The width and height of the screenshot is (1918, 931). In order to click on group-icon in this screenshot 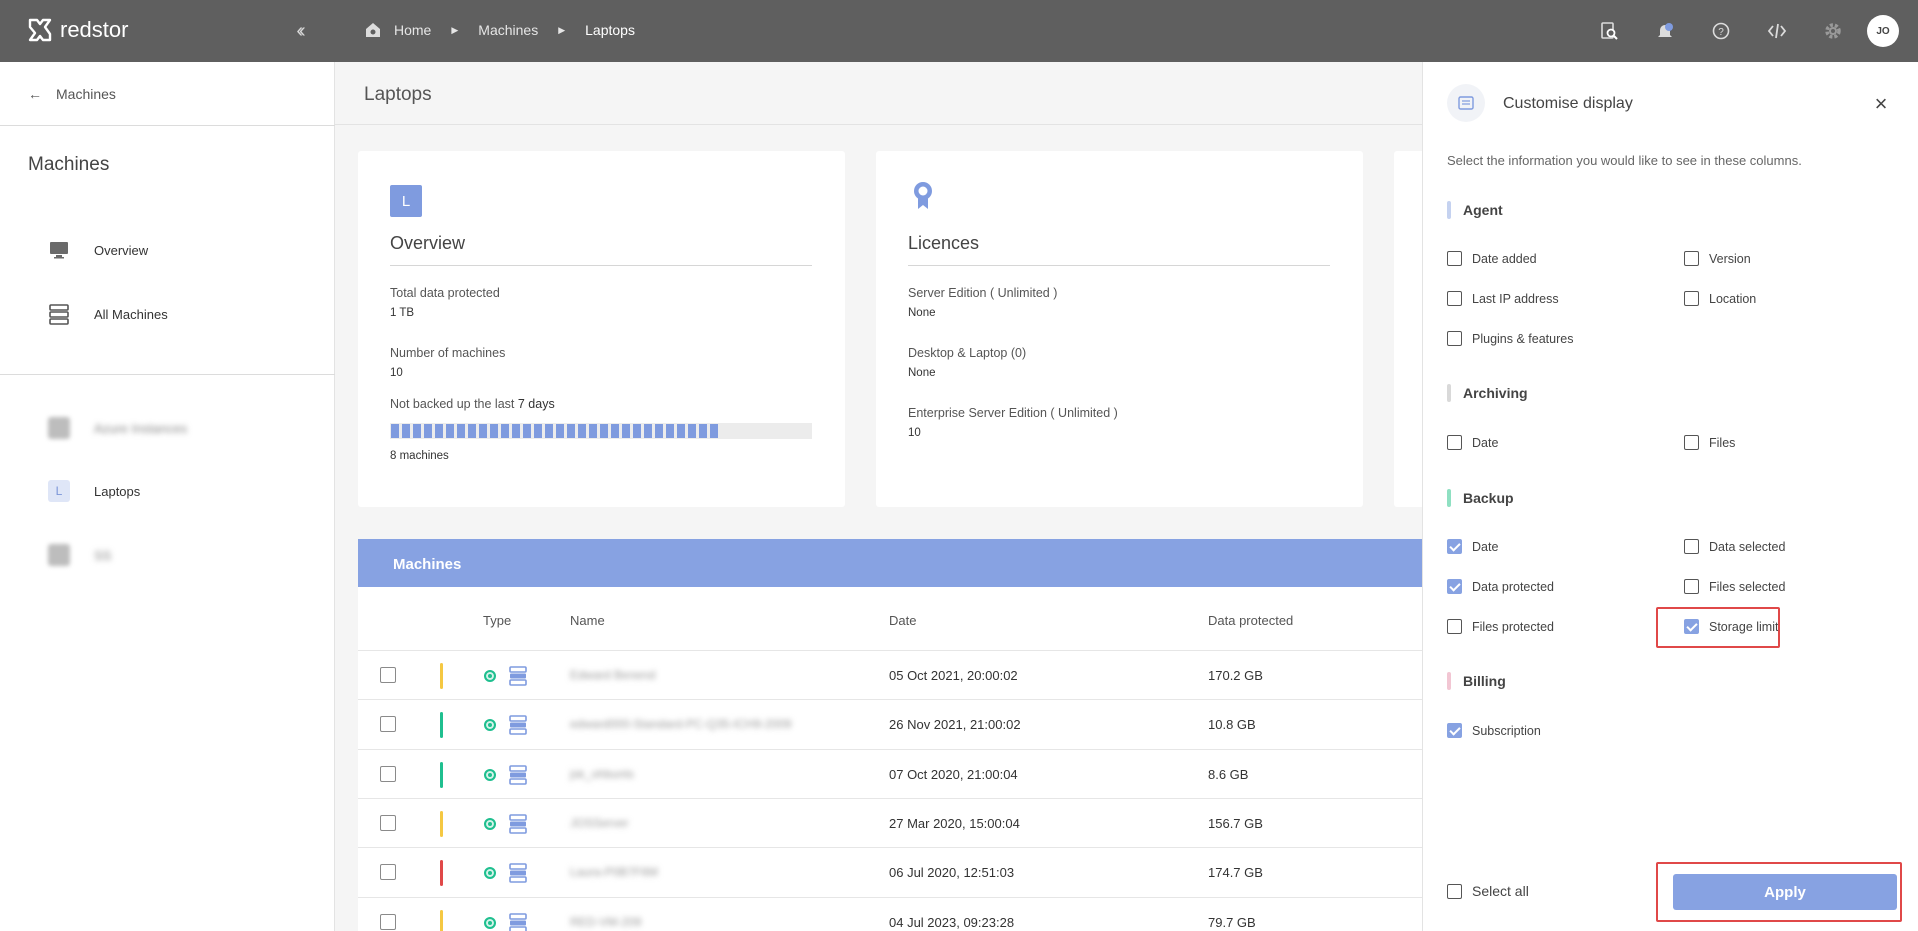, I will do `click(59, 555)`.